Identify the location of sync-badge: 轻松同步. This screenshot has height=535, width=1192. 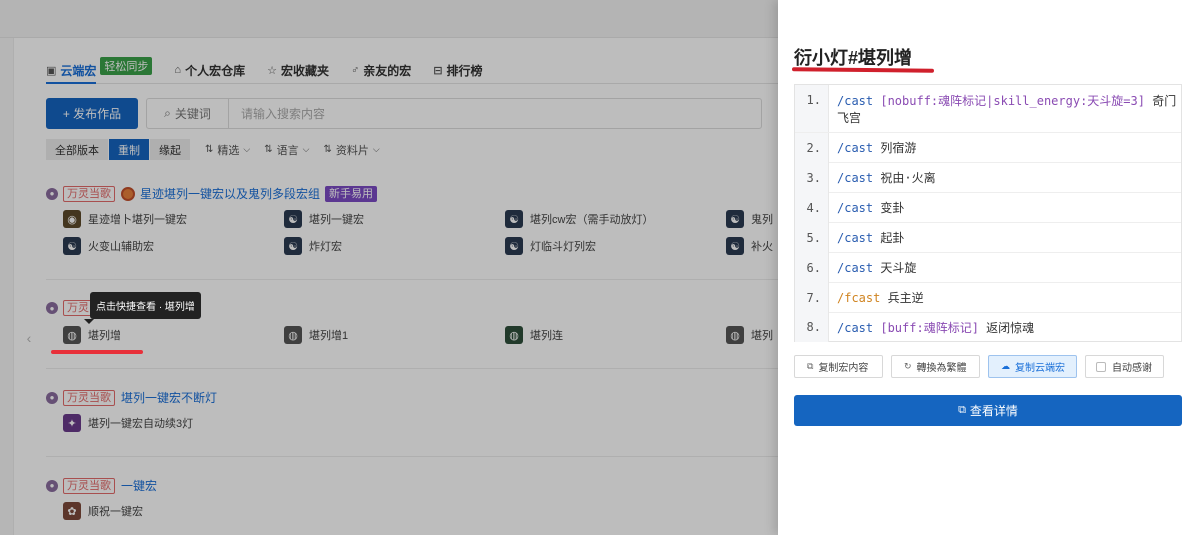
(126, 66).